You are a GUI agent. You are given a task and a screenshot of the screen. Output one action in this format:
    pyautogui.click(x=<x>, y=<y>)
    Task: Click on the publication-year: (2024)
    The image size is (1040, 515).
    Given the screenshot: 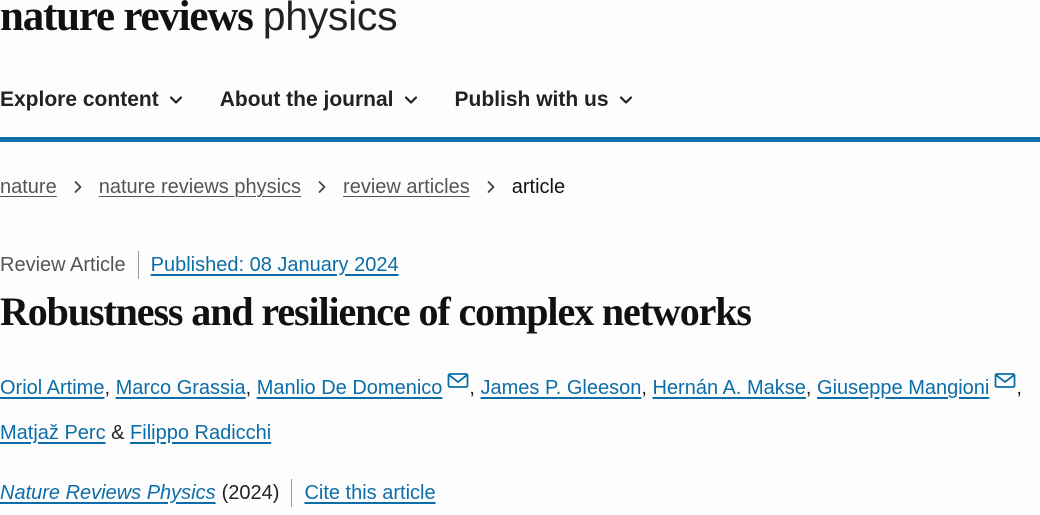 What is the action you would take?
    pyautogui.click(x=250, y=492)
    